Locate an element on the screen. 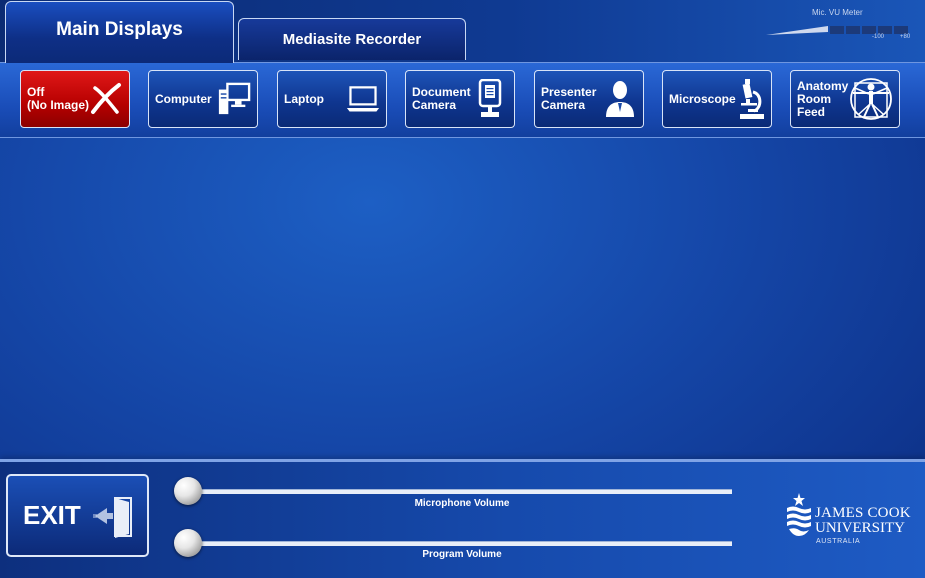 The width and height of the screenshot is (925, 578). microphone-volume-knob is located at coordinates (188, 491).